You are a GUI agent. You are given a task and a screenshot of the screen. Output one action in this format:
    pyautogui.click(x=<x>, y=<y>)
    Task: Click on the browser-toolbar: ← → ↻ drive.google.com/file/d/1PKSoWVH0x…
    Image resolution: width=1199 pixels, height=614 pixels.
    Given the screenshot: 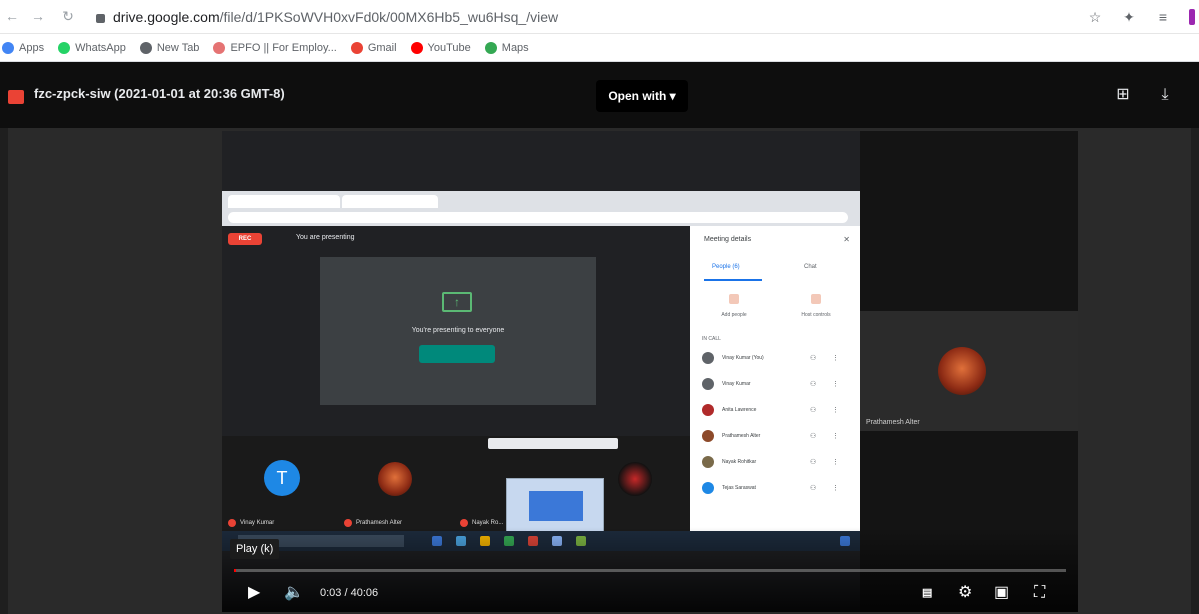 What is the action you would take?
    pyautogui.click(x=599, y=17)
    